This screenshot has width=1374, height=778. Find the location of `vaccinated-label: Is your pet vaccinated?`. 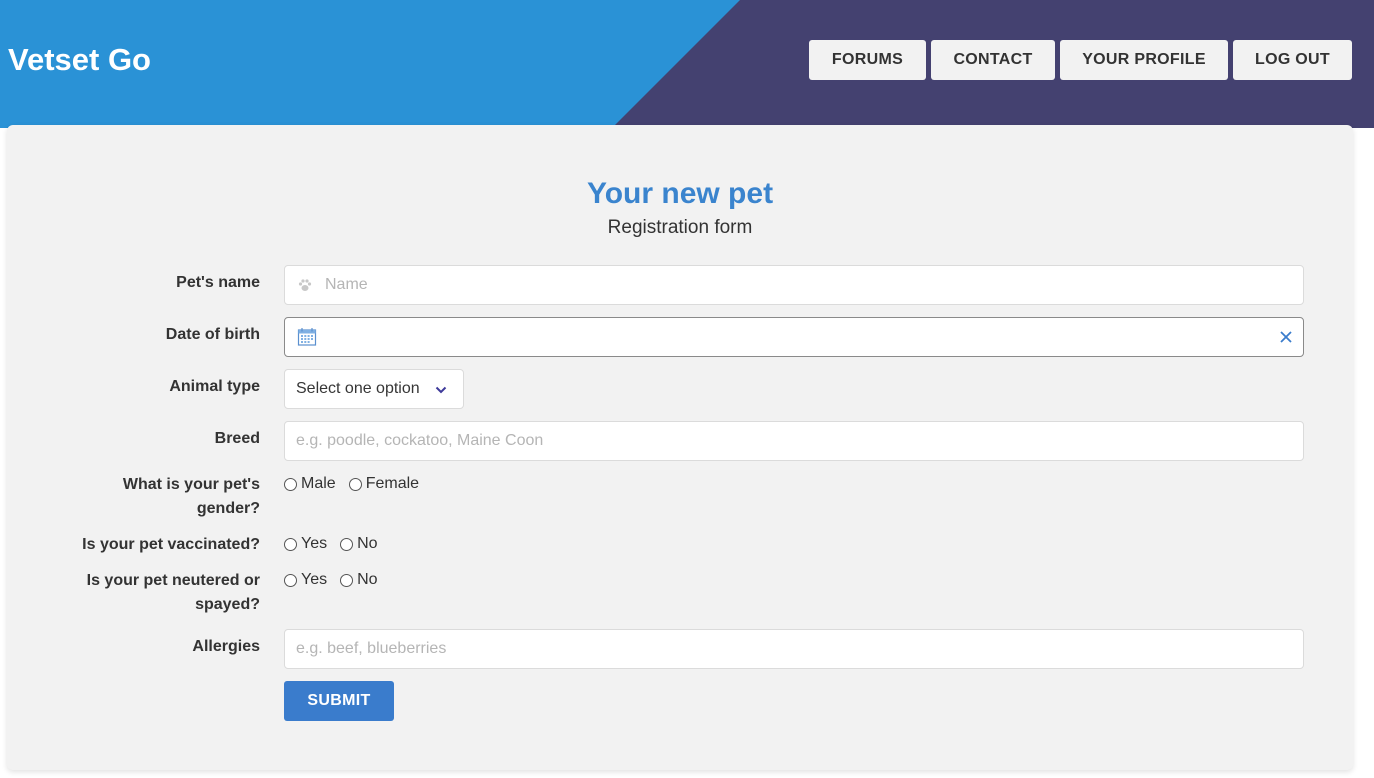

vaccinated-label: Is your pet vaccinated? is located at coordinates (171, 544).